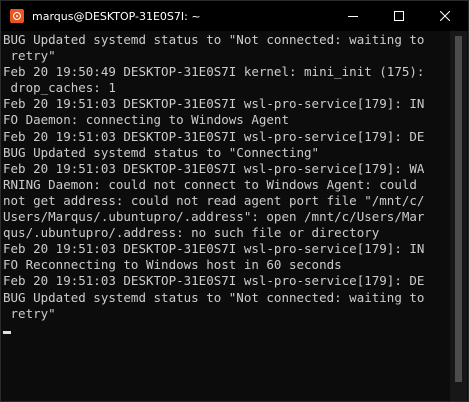 The image size is (469, 402). I want to click on window-title: marqus@DESKTOP-31E0S7I: ~, so click(116, 16).